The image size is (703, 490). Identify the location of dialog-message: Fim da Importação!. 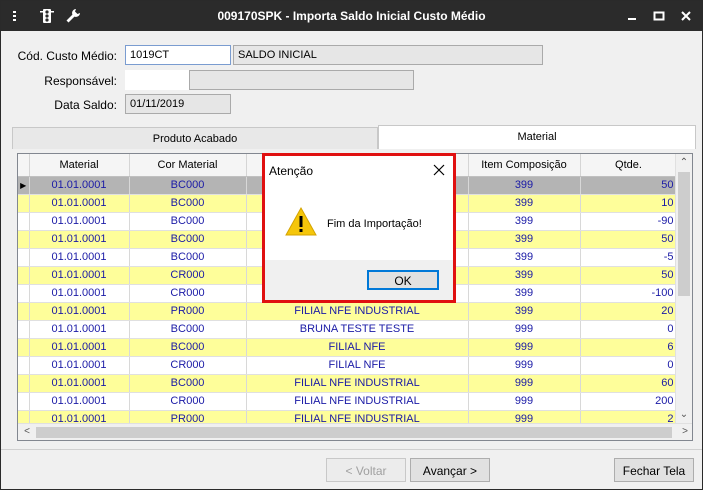
(374, 224).